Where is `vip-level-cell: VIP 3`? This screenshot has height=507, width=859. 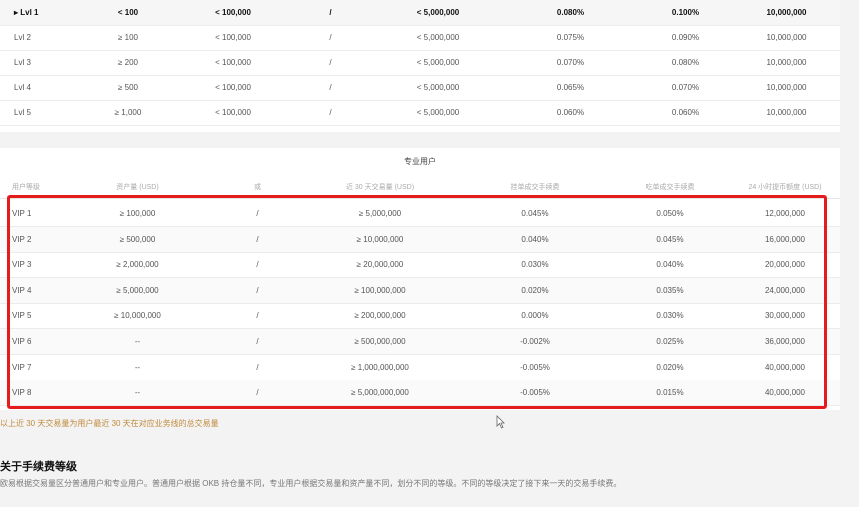
vip-level-cell: VIP 3 is located at coordinates (22, 265).